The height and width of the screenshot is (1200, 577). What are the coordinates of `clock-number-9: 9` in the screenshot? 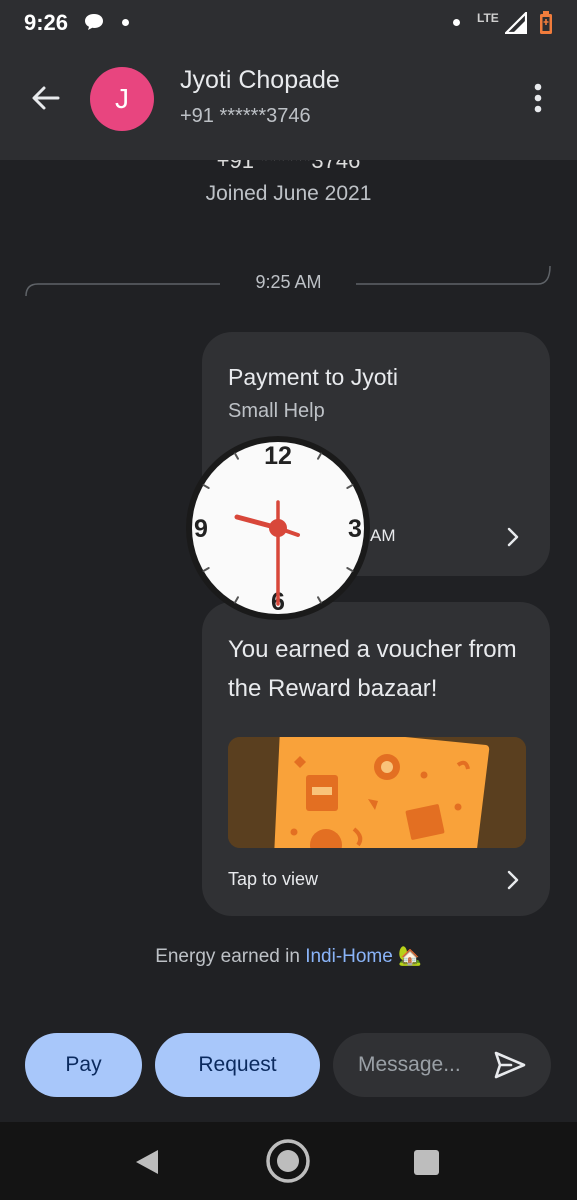 It's located at (201, 529).